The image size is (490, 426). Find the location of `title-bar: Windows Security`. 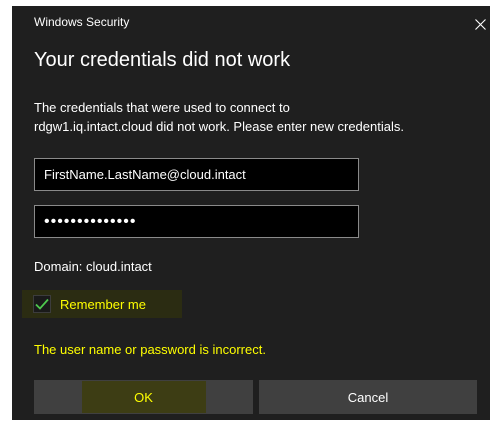

title-bar: Windows Security is located at coordinates (251, 21).